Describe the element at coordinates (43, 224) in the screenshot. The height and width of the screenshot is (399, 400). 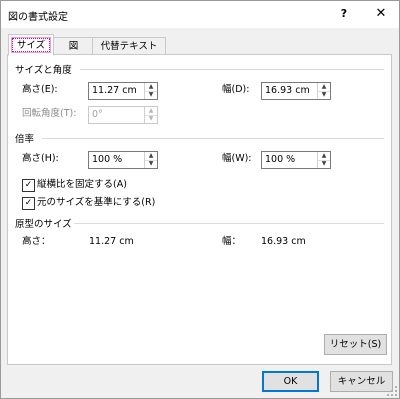
I see `original-size-heading: 原型のサイズ` at that location.